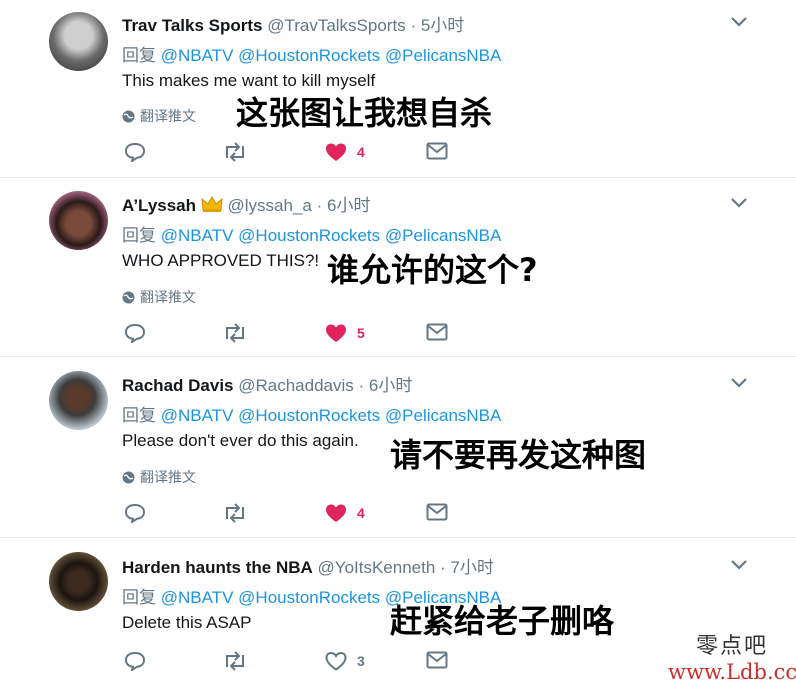 The height and width of the screenshot is (684, 796). Describe the element at coordinates (518, 455) in the screenshot. I see `chinese-caption: 请不要再发这种图` at that location.